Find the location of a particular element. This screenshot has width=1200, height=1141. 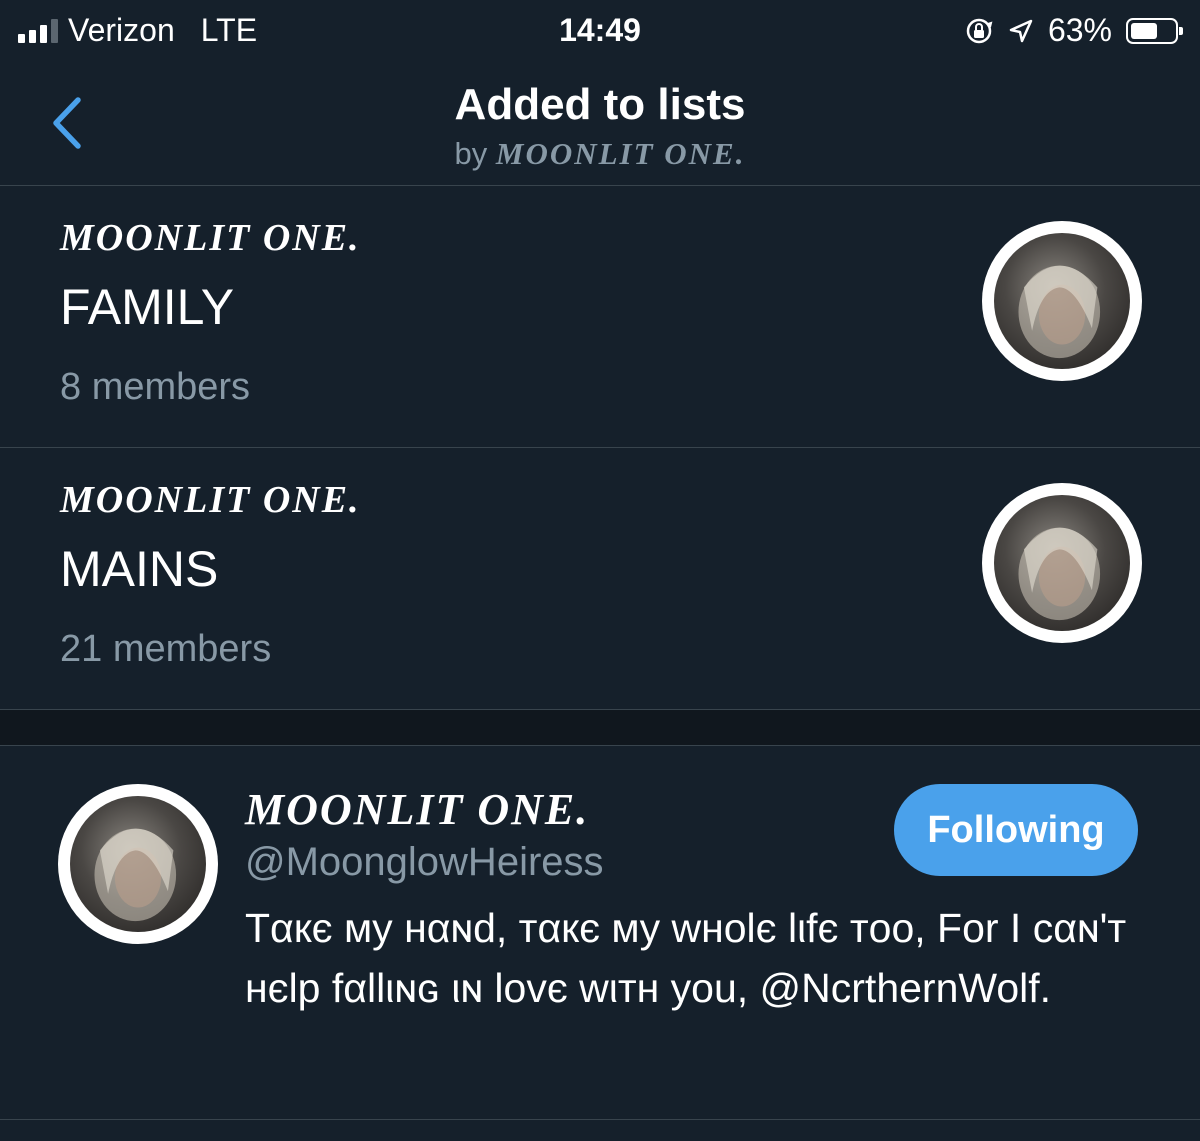

battery-fill is located at coordinates (1144, 30).